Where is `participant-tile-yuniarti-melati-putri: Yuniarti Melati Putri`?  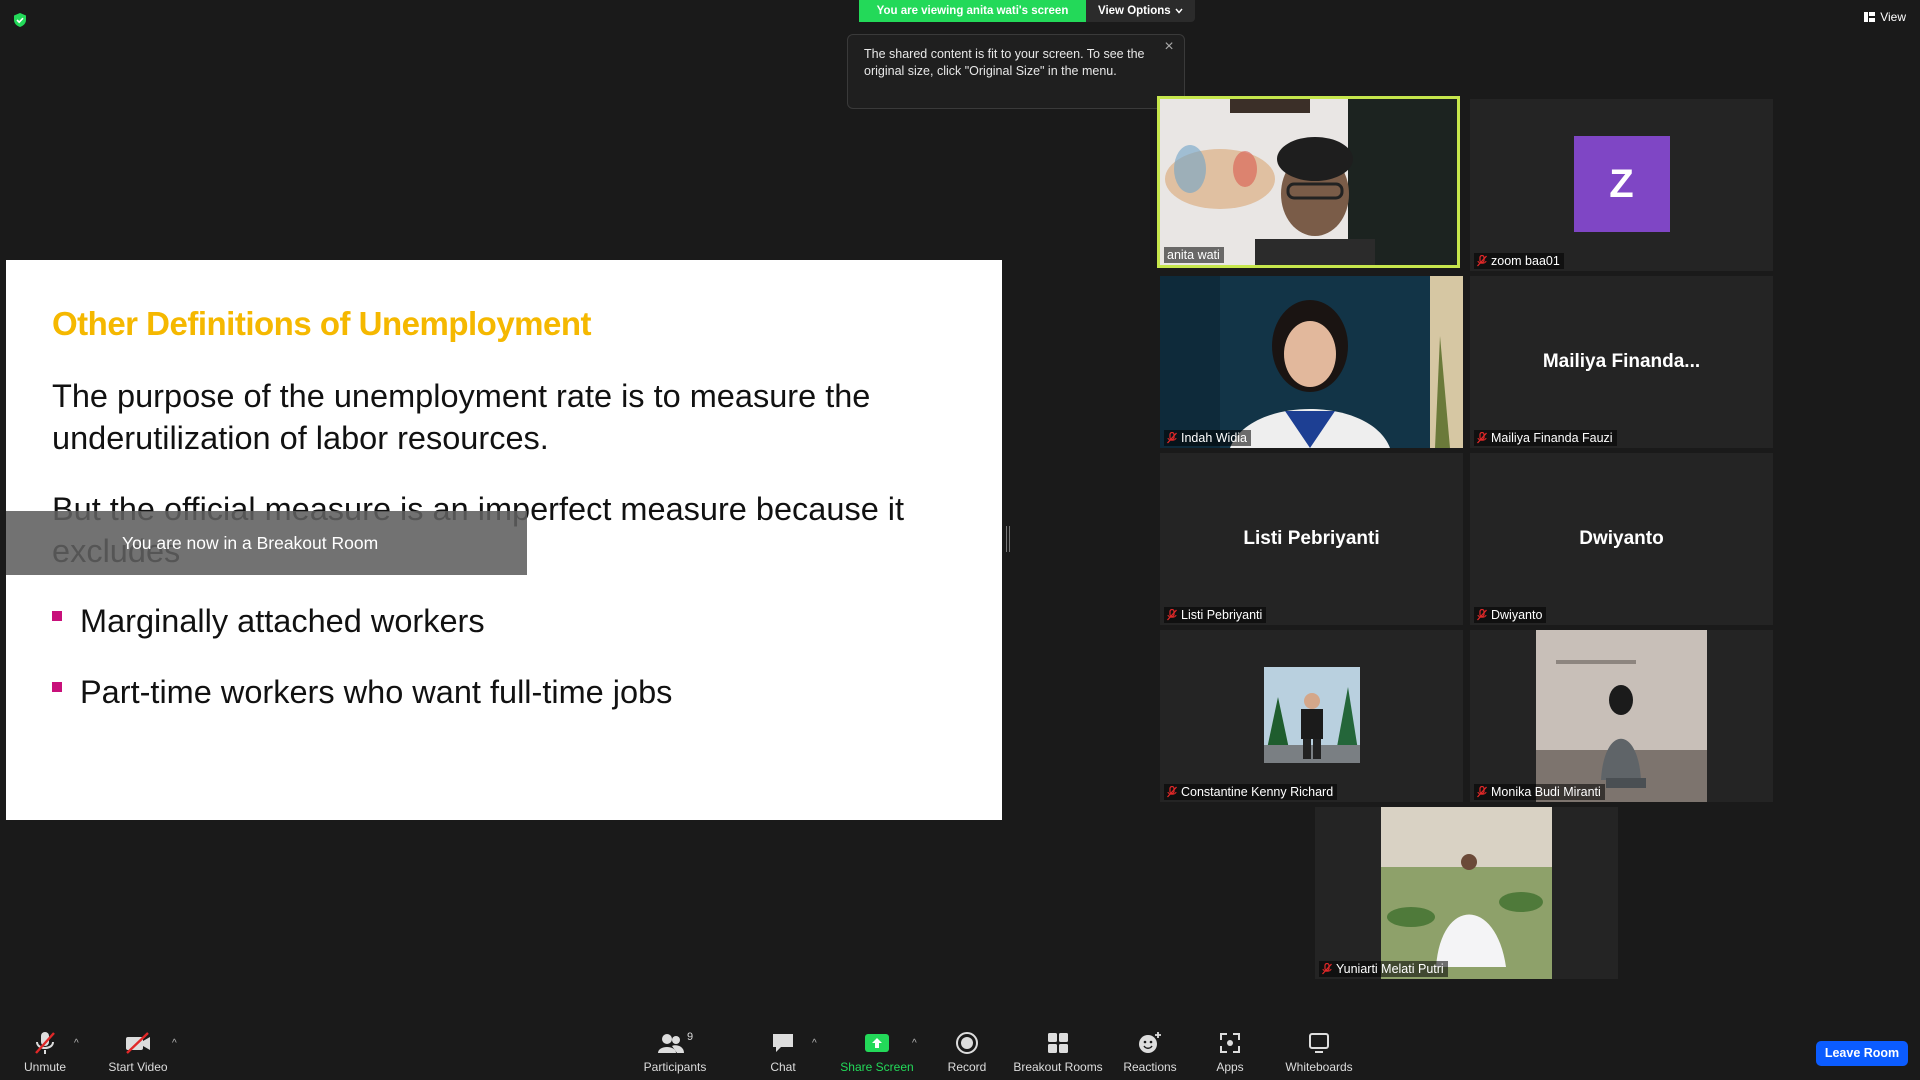
participant-tile-yuniarti-melati-putri: Yuniarti Melati Putri is located at coordinates (1466, 893).